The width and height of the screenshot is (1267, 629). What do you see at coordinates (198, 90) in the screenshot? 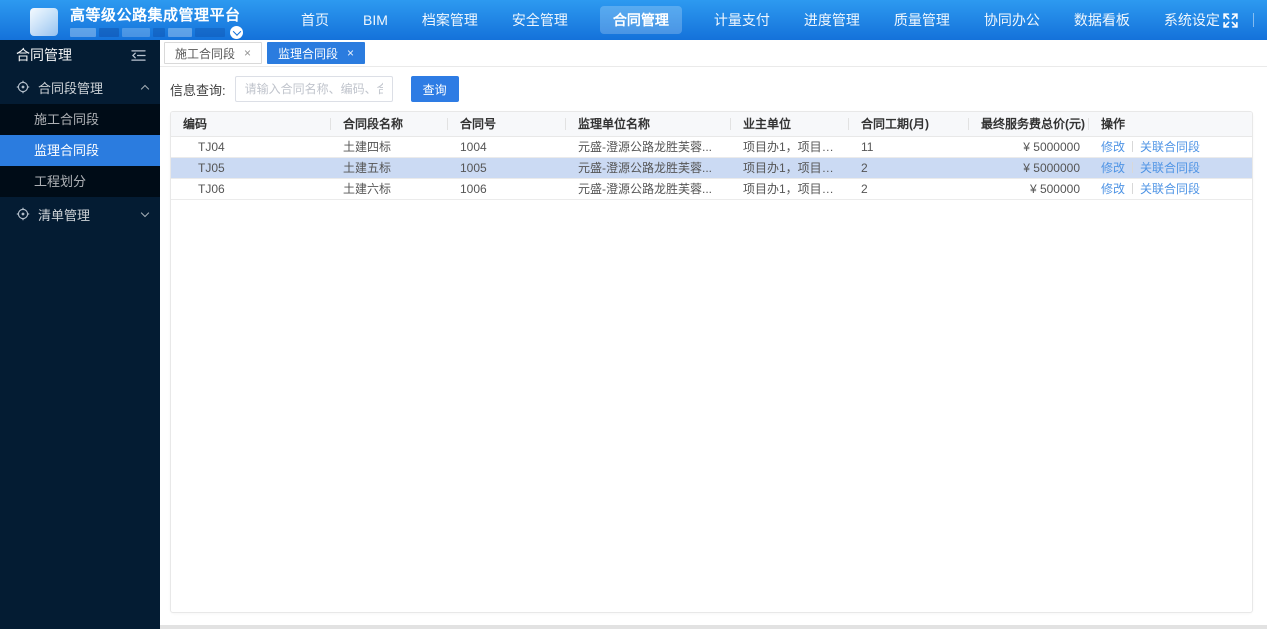
I see `search-label: 信息查询:` at bounding box center [198, 90].